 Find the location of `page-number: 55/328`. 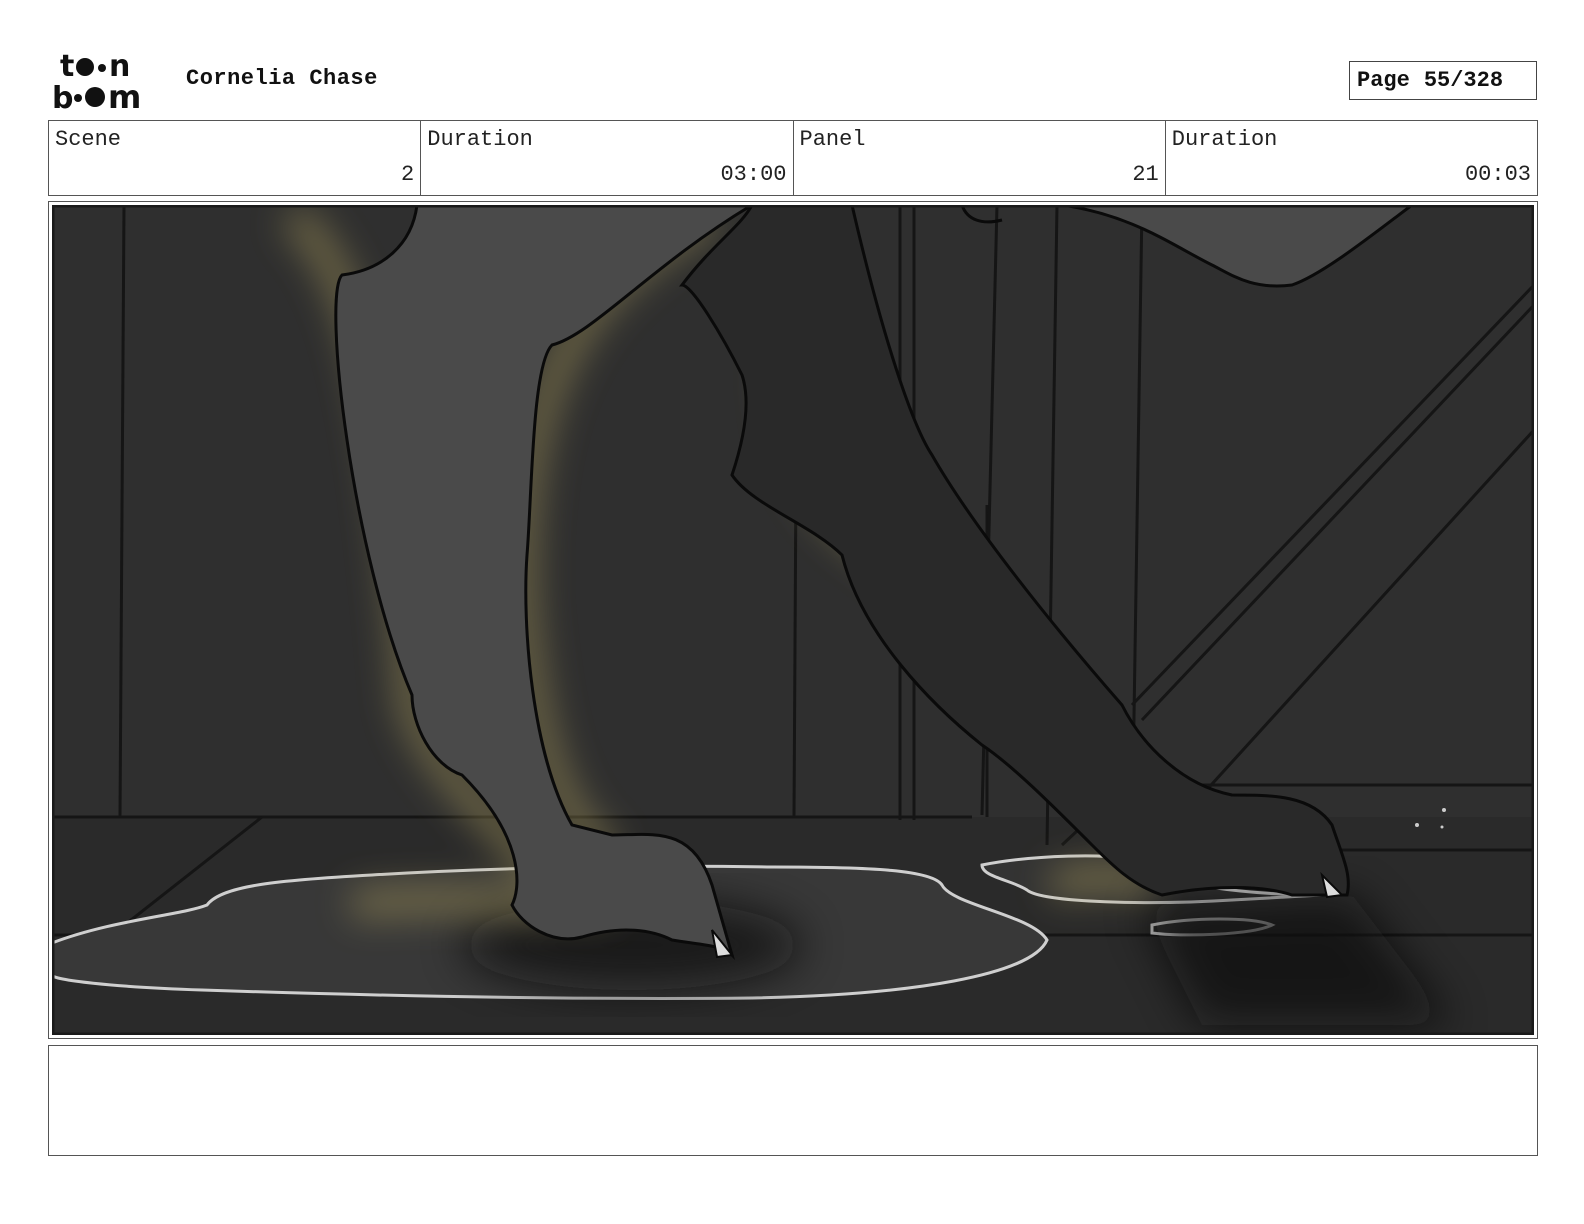

page-number: 55/328 is located at coordinates (1463, 80).